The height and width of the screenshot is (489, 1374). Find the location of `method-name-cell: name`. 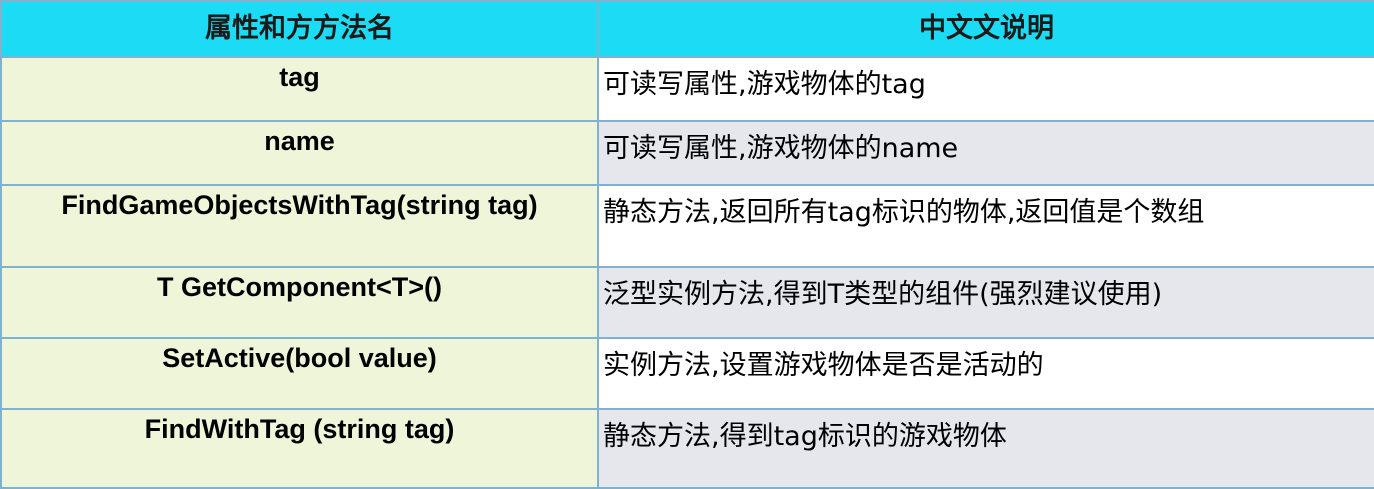

method-name-cell: name is located at coordinates (299, 153).